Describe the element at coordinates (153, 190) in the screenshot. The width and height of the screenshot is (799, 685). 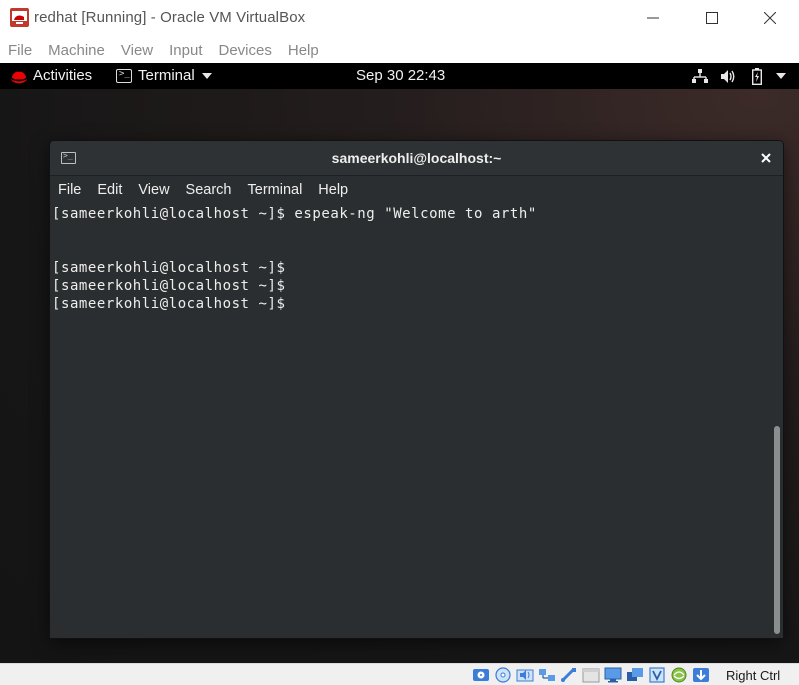
I see `terminal-menu-view: View` at that location.